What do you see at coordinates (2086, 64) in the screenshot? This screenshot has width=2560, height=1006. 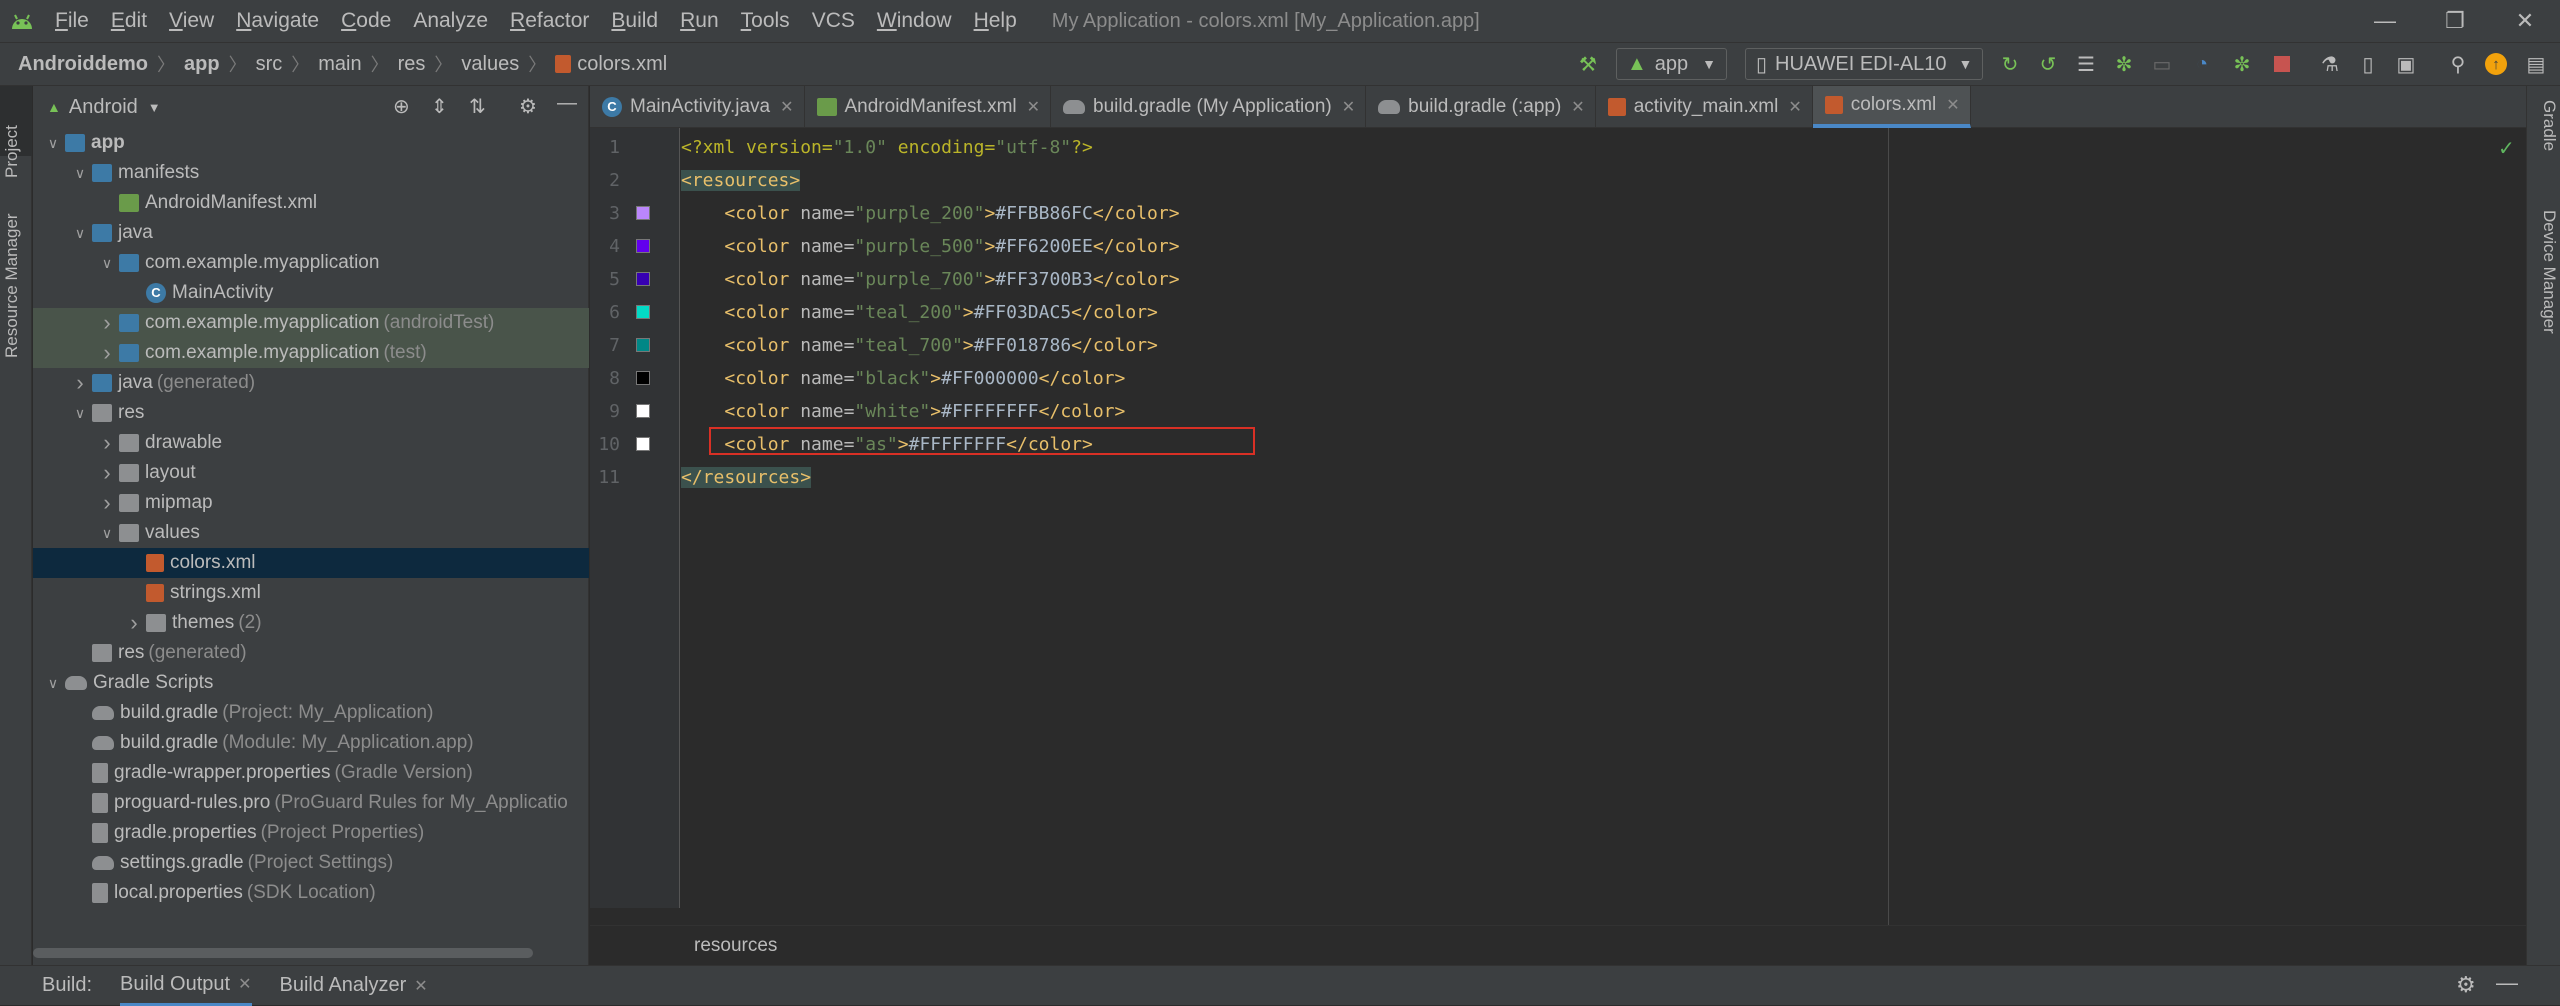 I see `sync-list-icon: ☰` at bounding box center [2086, 64].